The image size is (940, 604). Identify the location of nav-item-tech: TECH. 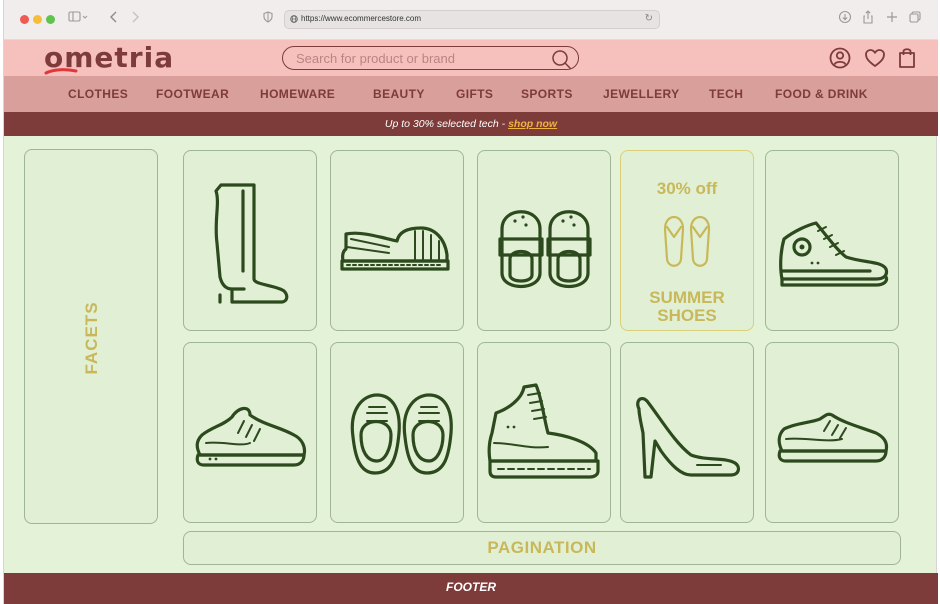
(726, 94).